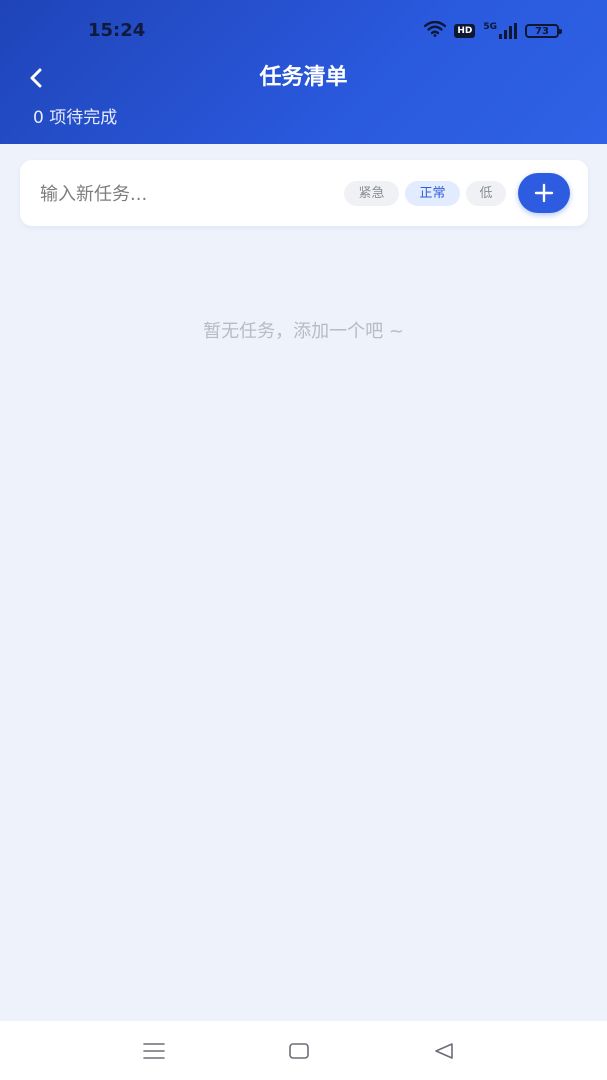  I want to click on page-title: 任务清单, so click(303, 77).